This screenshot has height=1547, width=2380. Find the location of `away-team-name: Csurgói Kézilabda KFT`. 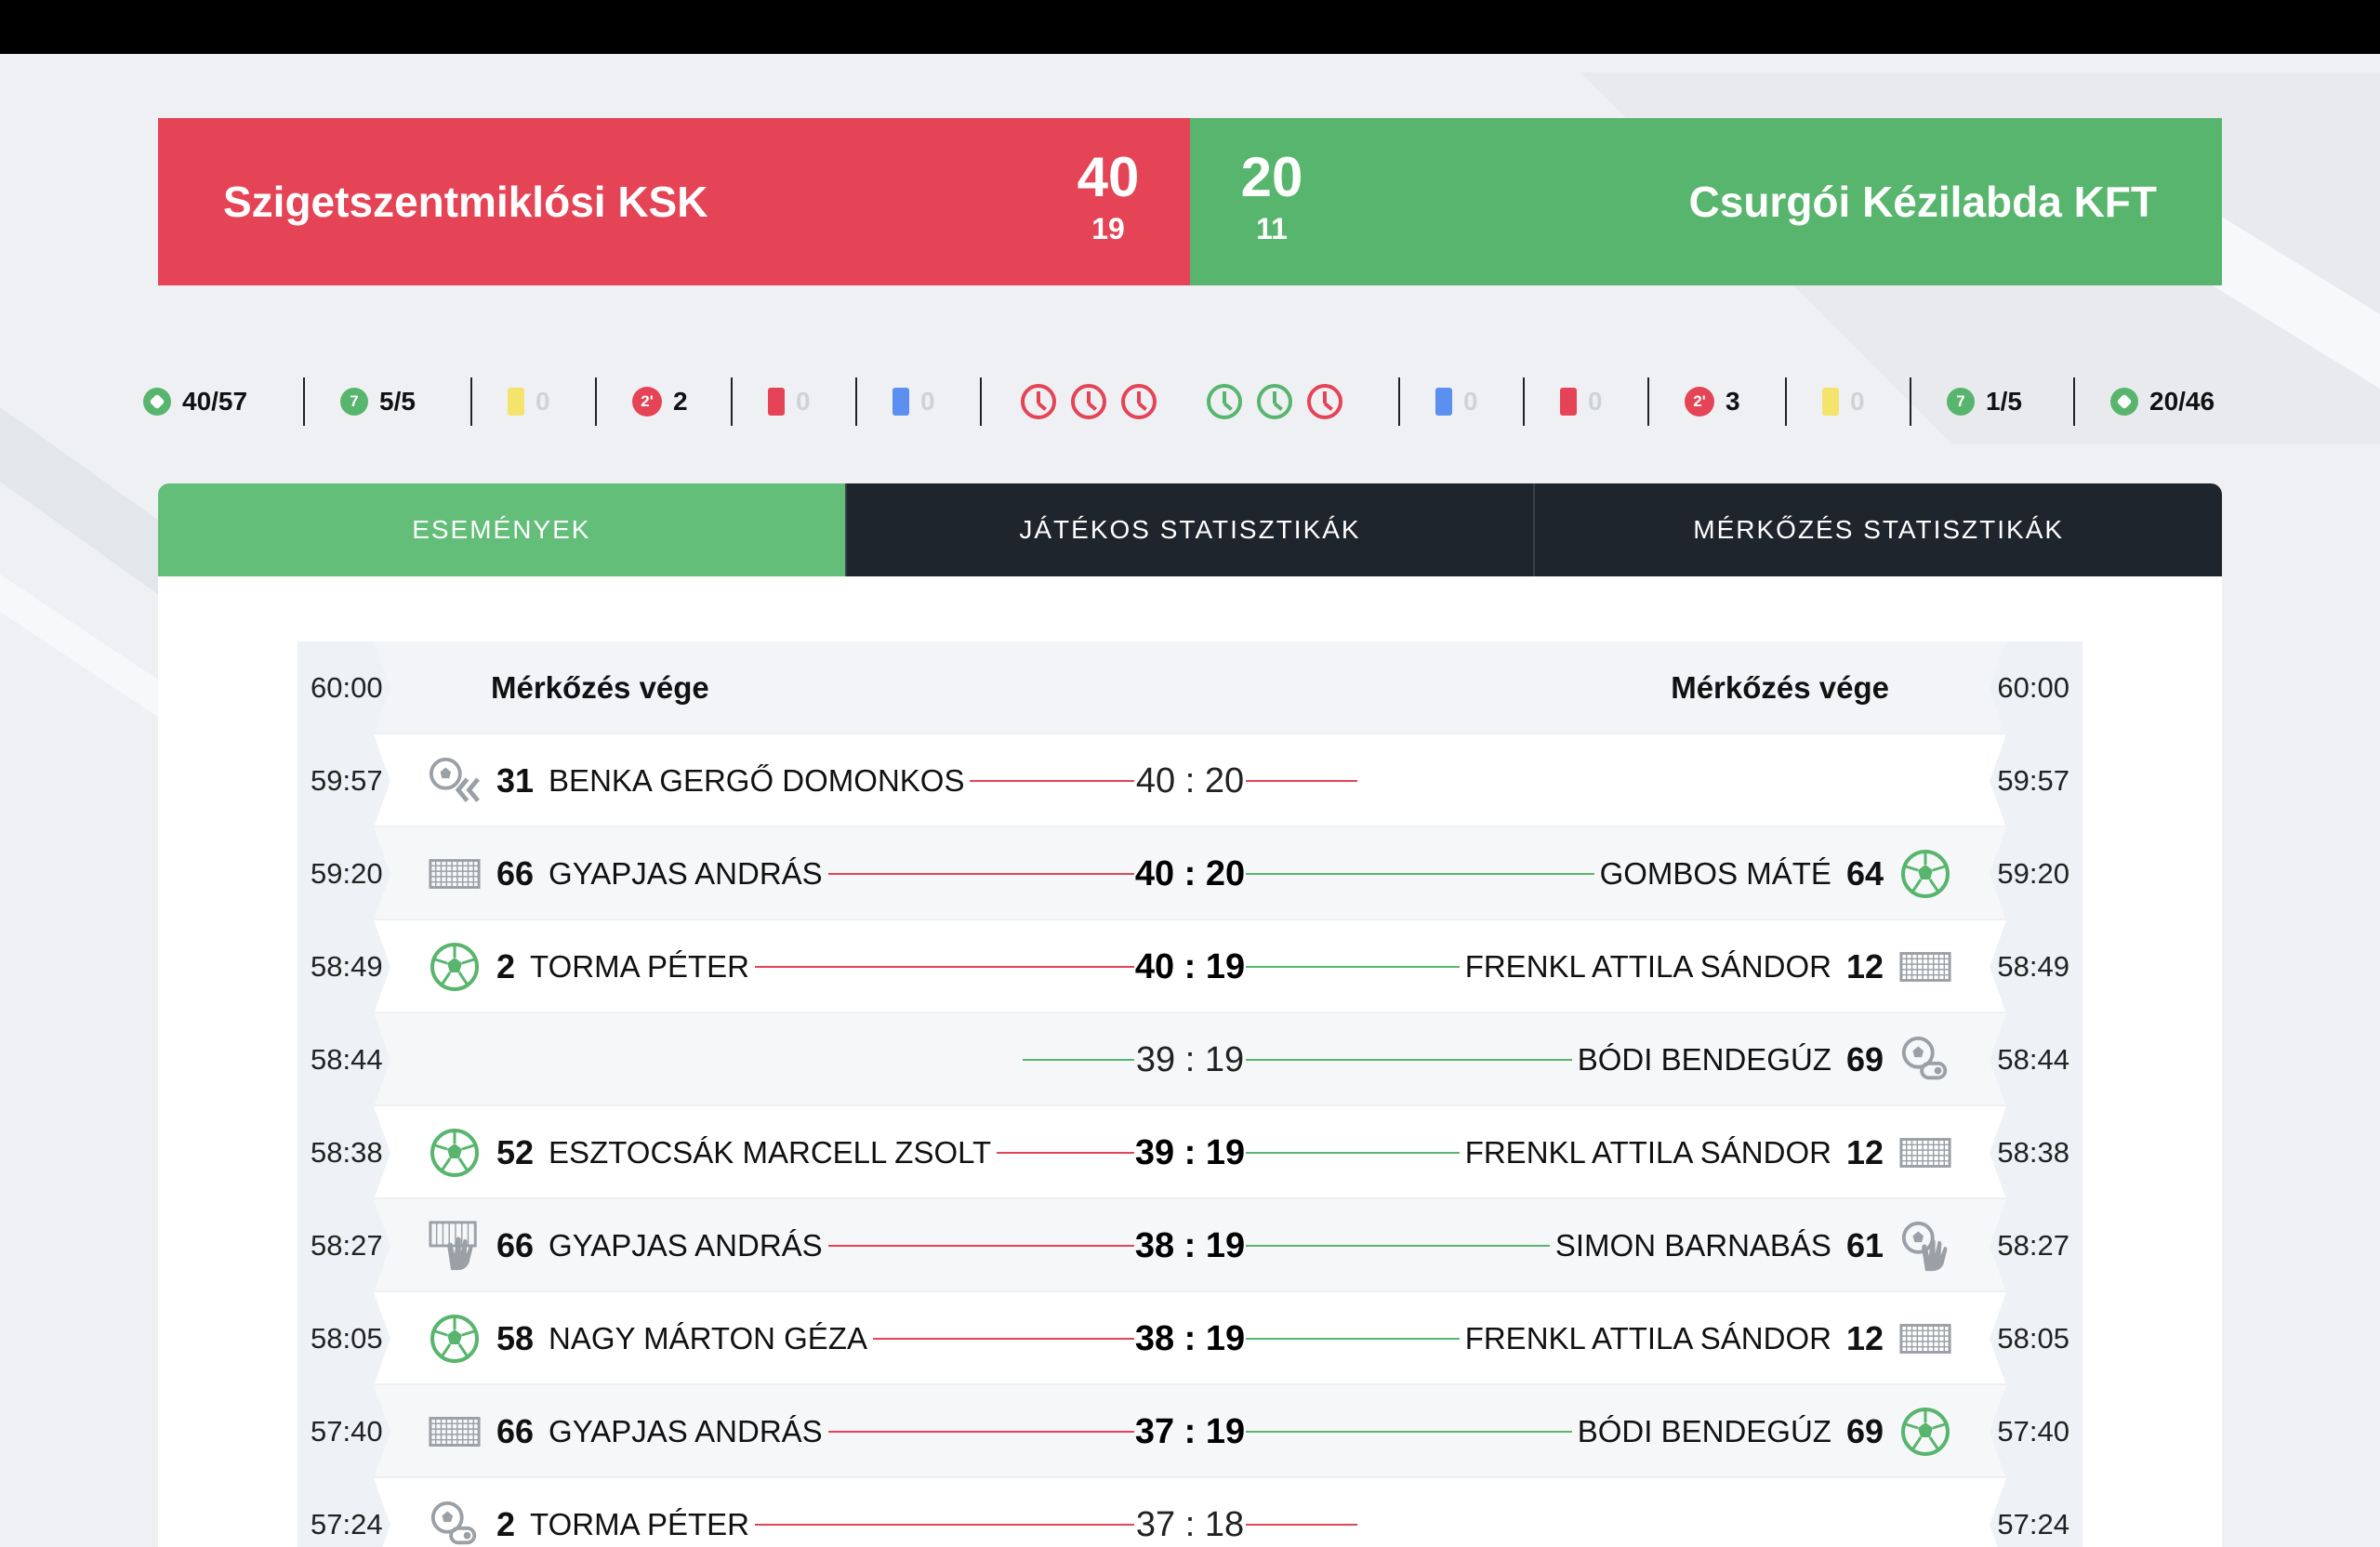

away-team-name: Csurgói Kézilabda KFT is located at coordinates (1923, 201).